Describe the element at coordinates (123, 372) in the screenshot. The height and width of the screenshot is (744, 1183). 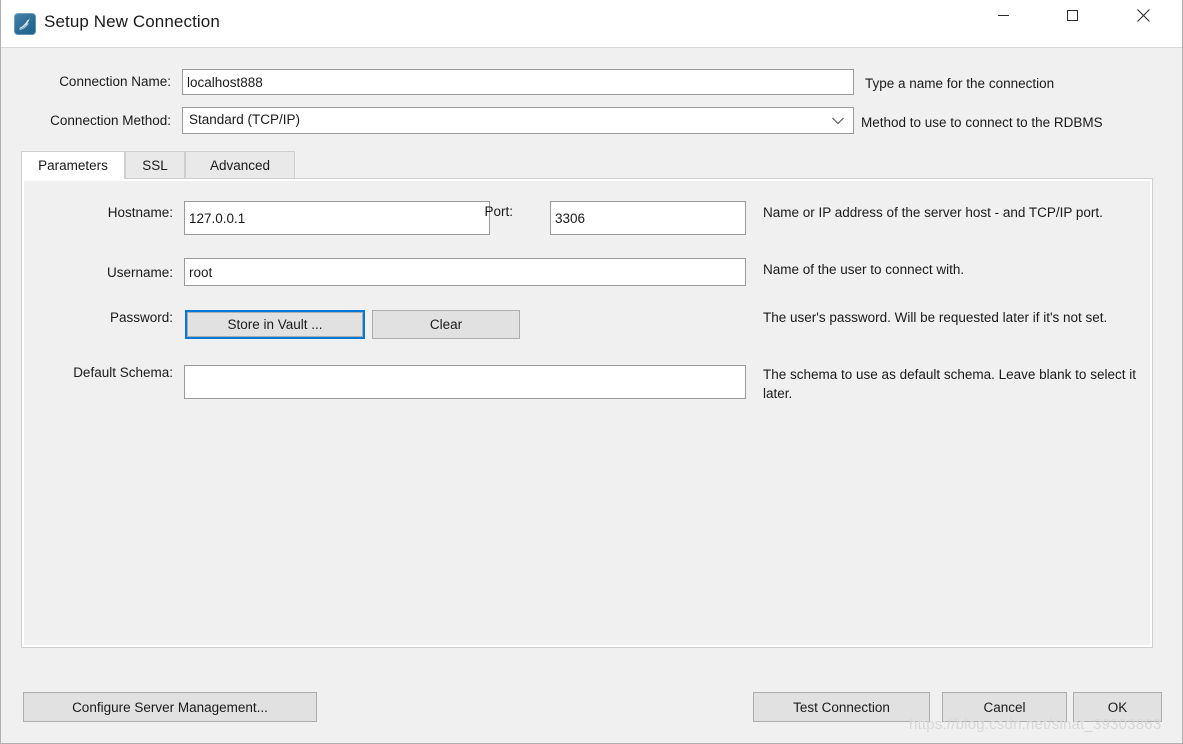
I see `default-schema-label: Default Schema:` at that location.